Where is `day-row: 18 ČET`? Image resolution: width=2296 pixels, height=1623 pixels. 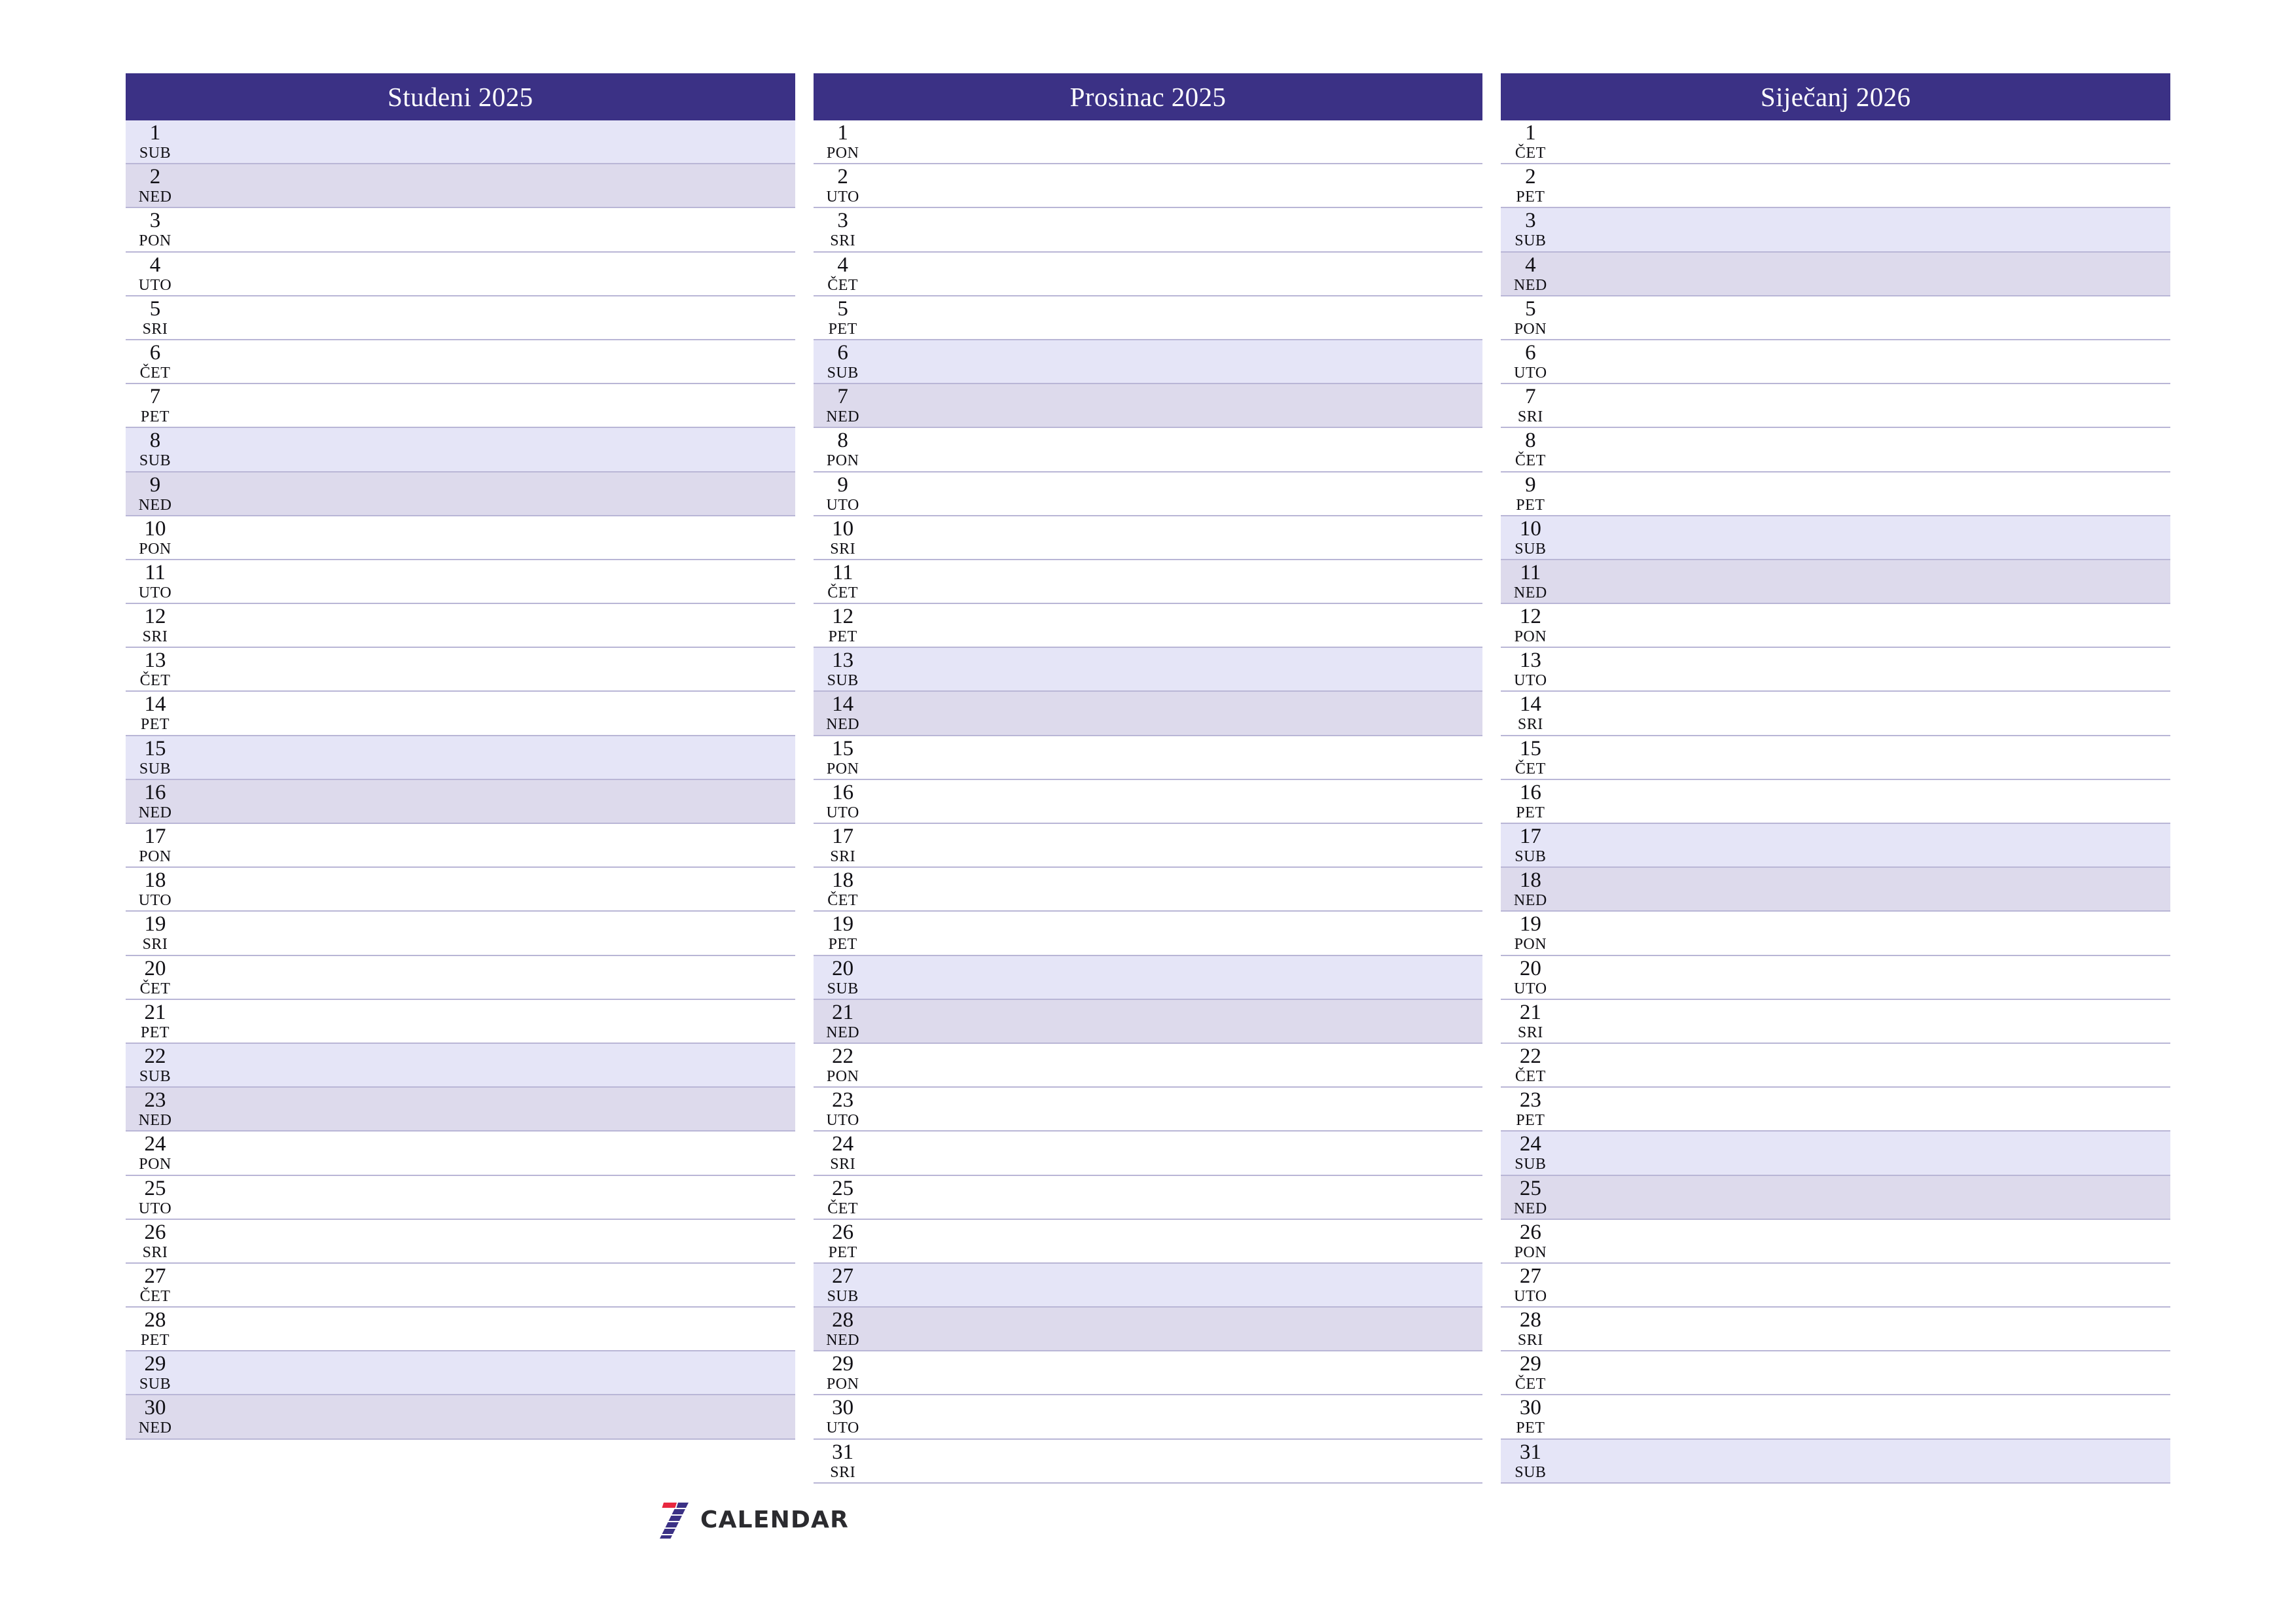 day-row: 18 ČET is located at coordinates (1148, 890).